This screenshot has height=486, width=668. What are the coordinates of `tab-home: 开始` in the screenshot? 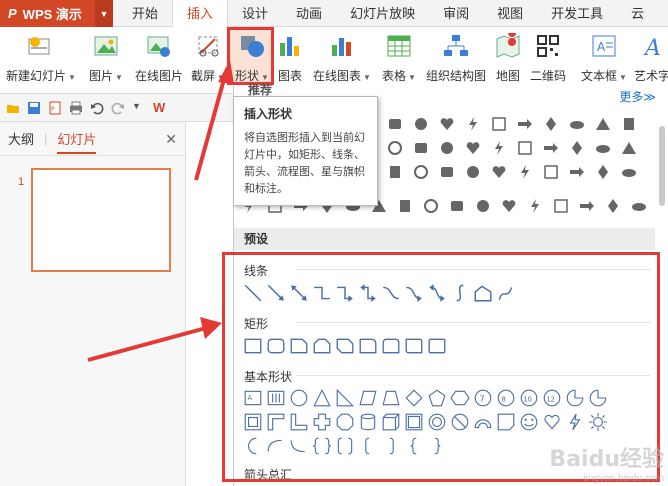 It's located at (145, 13).